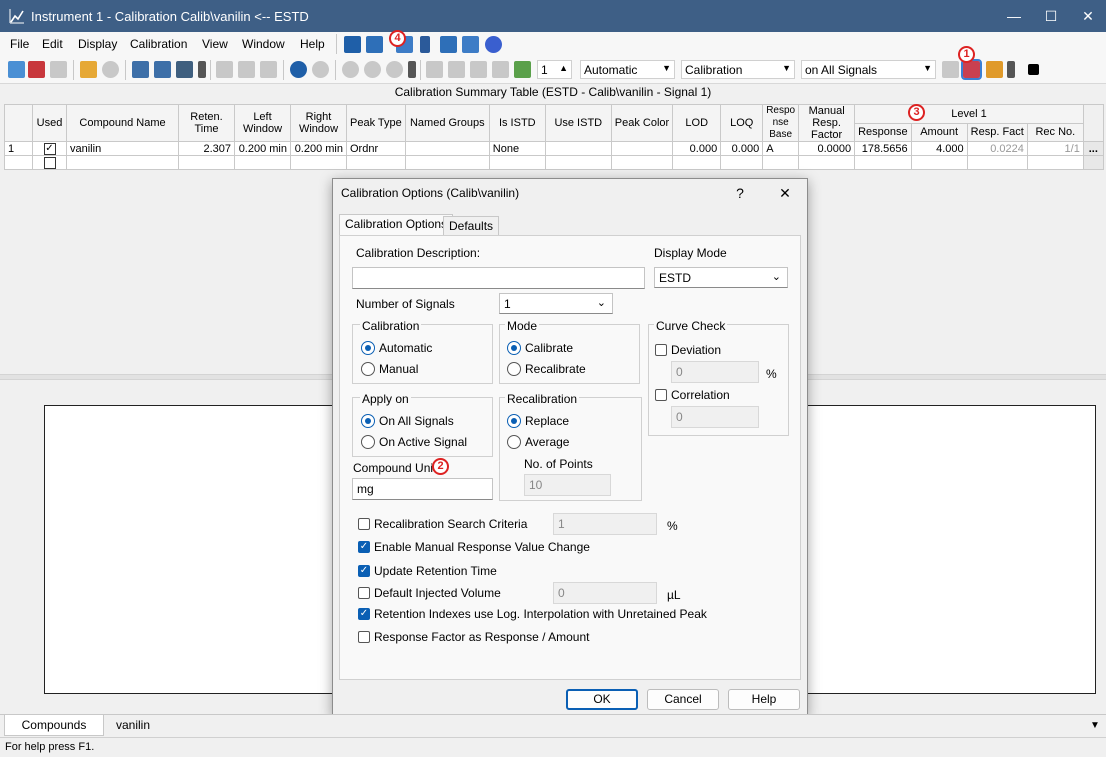  Describe the element at coordinates (781, 123) in the screenshot. I see `col-resp-base: Respo nse Base` at that location.